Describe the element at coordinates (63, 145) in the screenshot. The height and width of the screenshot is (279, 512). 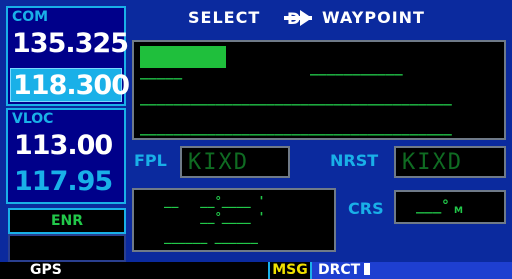
I see `vloc-active-frequency: 113.00` at that location.